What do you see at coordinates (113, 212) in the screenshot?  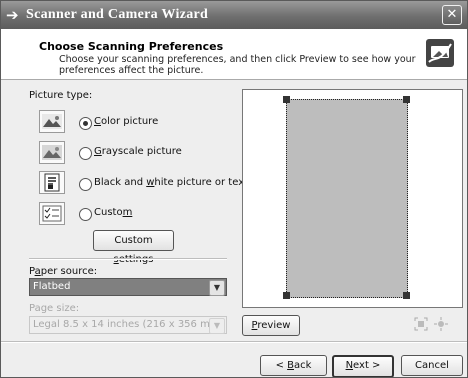 I see `custom-picture-label: Custom` at bounding box center [113, 212].